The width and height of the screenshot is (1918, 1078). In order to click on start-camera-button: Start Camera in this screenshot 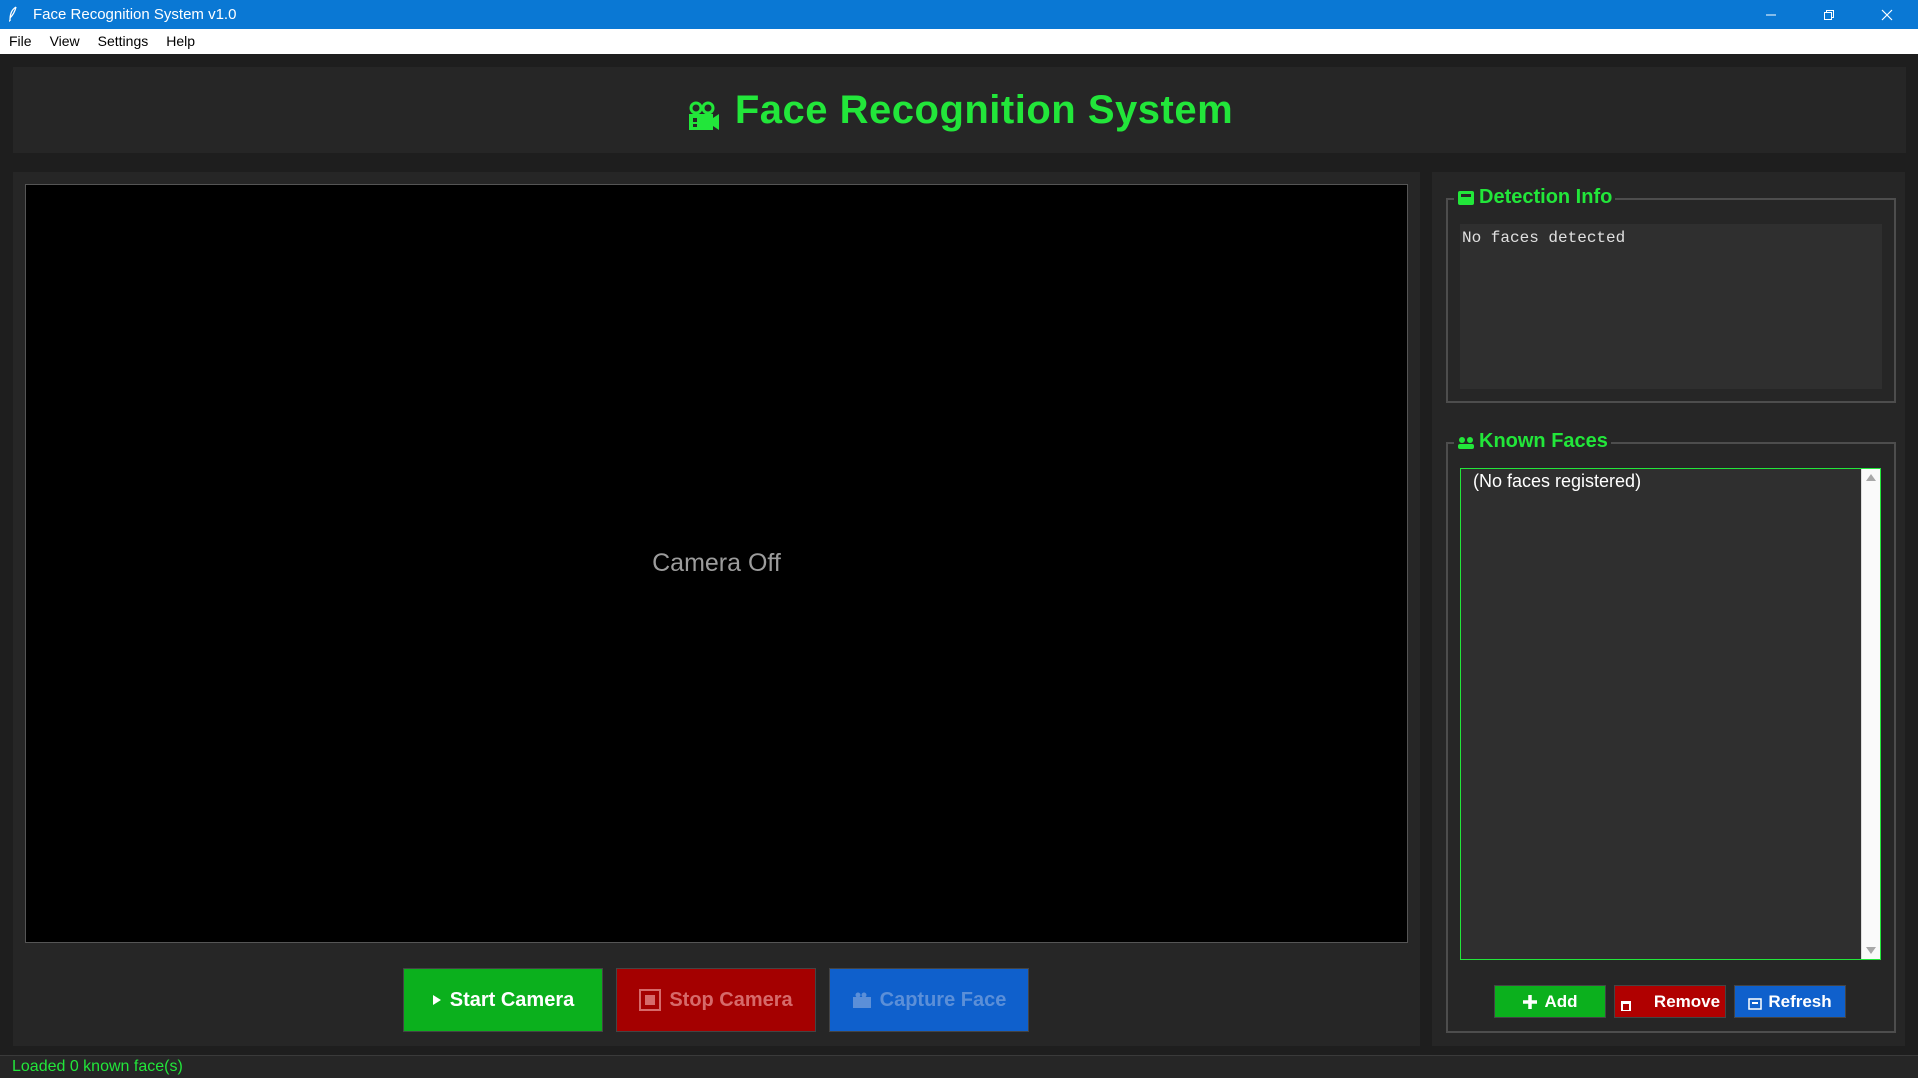, I will do `click(503, 1000)`.